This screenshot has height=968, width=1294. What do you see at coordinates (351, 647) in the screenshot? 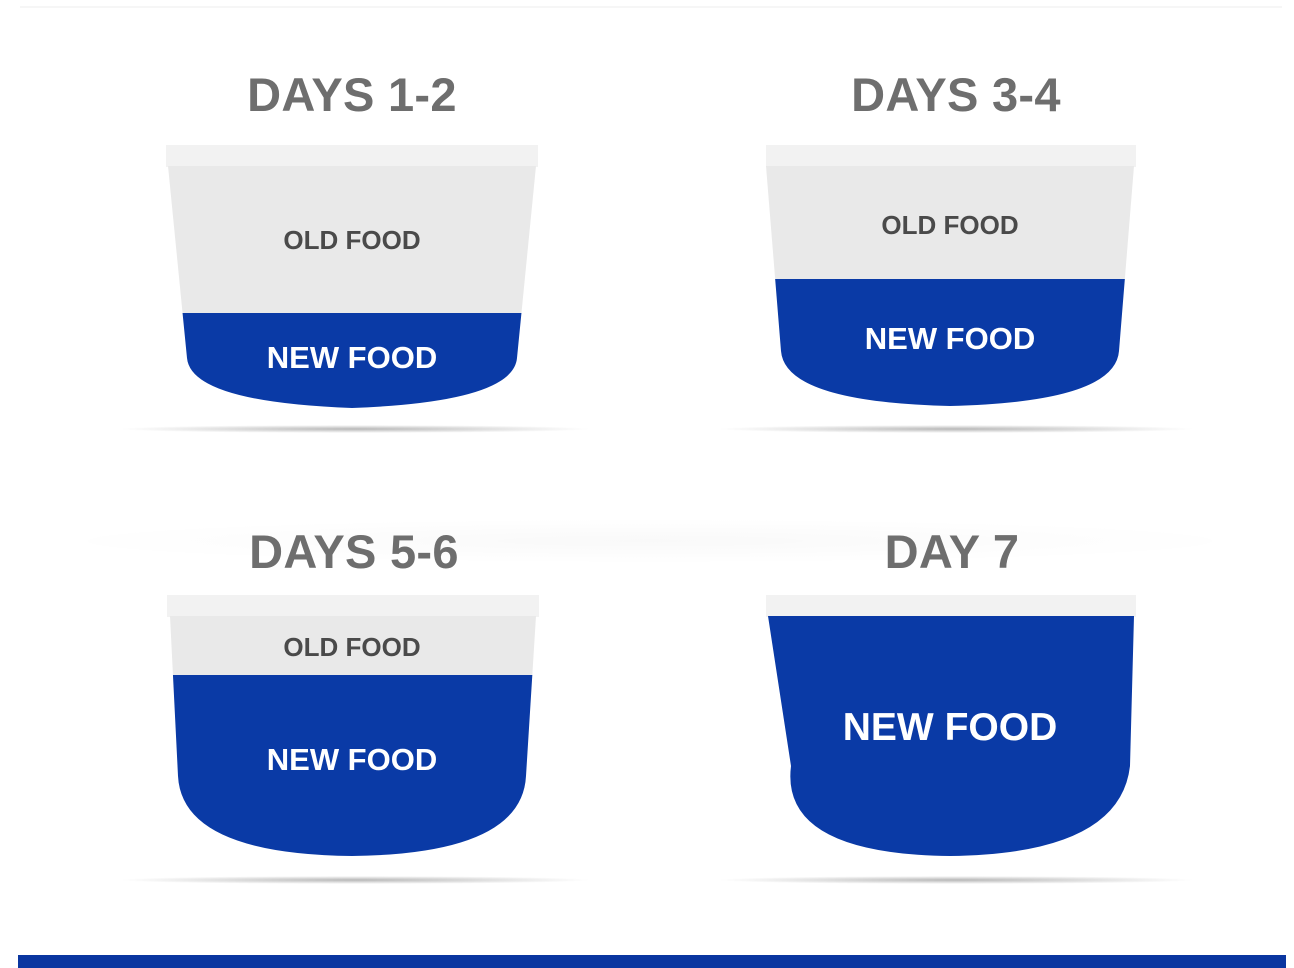
I see `panel-3-old-label: OLD FOOD` at bounding box center [351, 647].